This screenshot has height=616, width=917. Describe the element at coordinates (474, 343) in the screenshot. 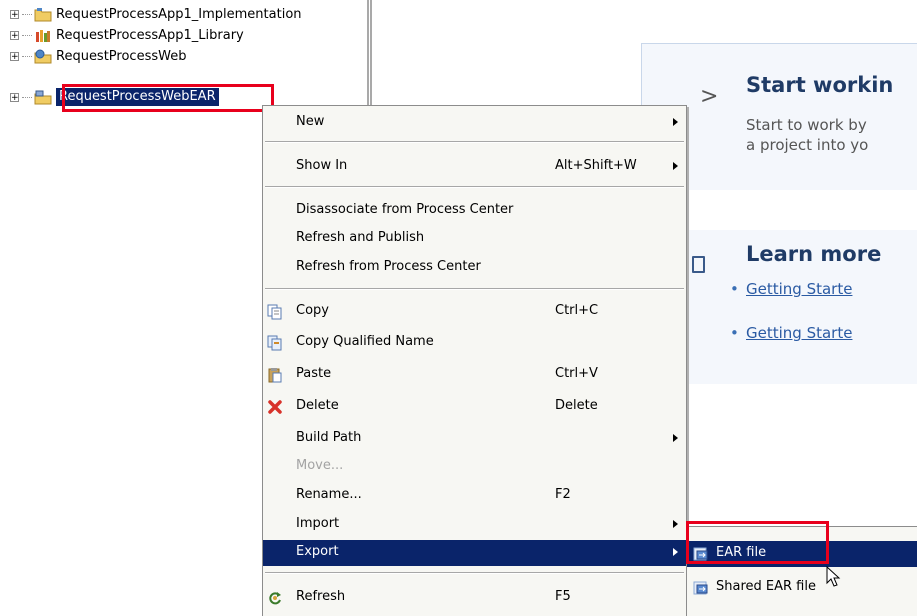

I see `menu-item-copy-qualified-name: Copy Qualified Name` at that location.